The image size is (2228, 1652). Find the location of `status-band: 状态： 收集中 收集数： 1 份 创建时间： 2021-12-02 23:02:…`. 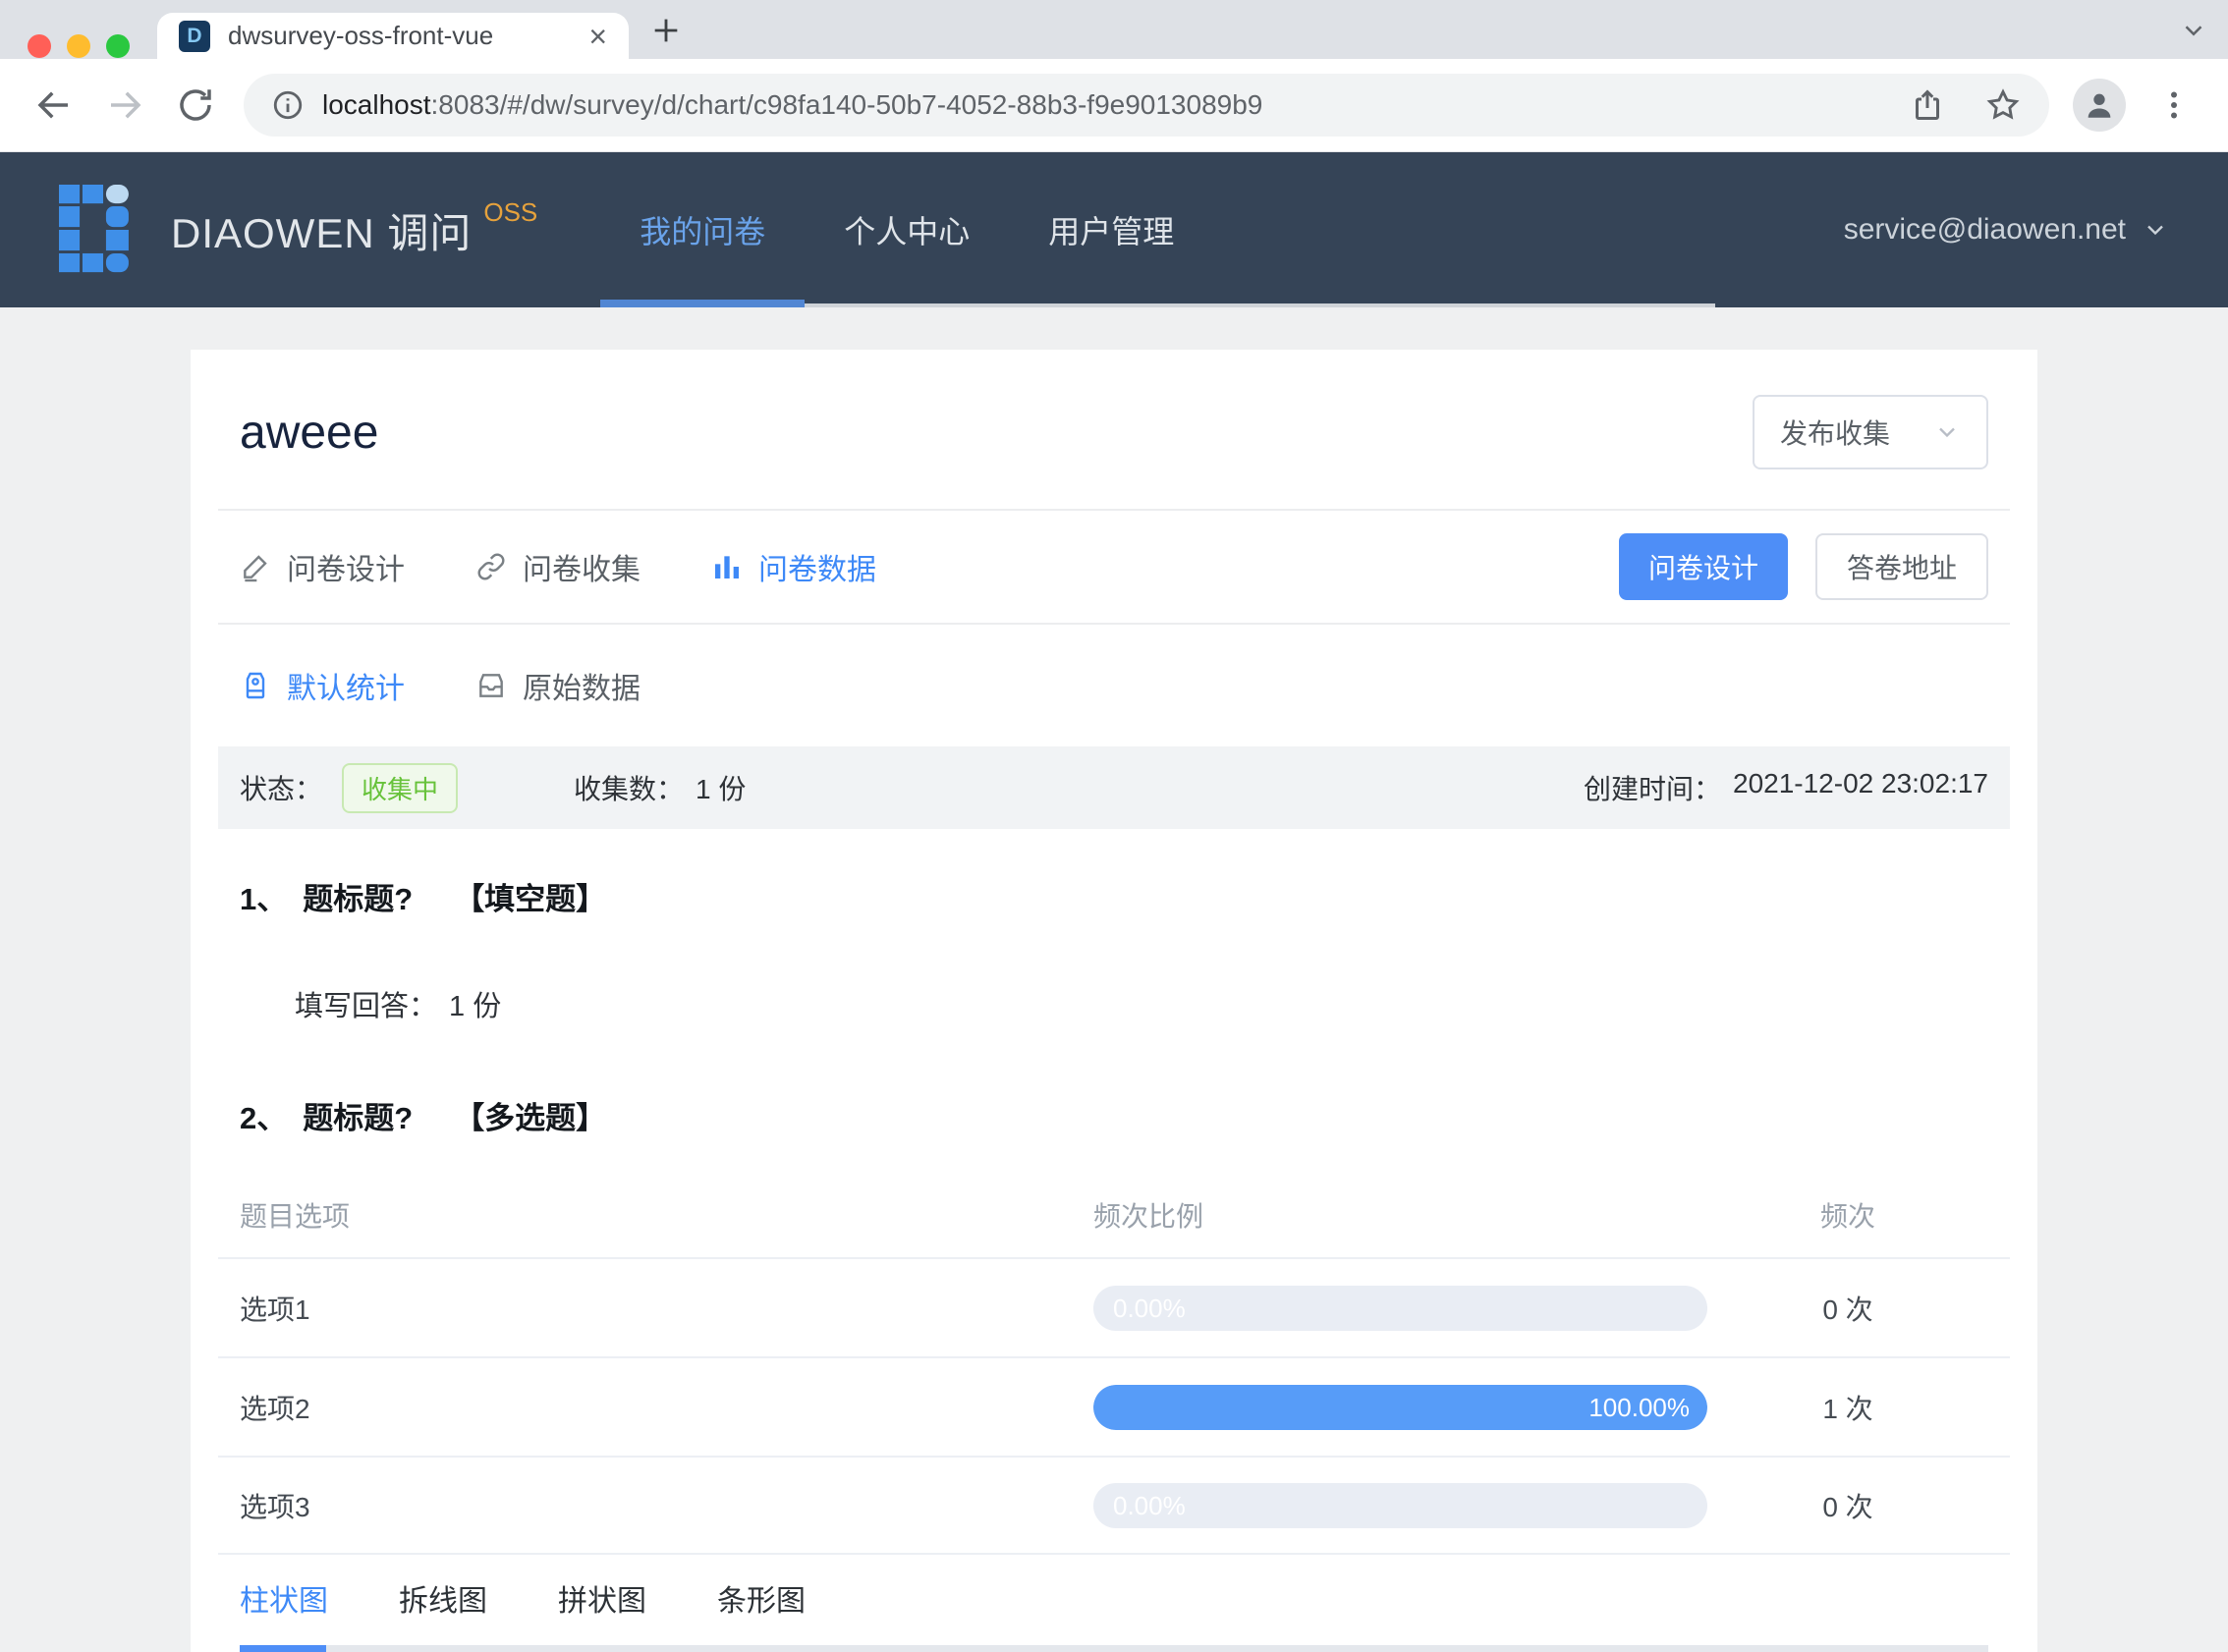

status-band: 状态： 收集中 收集数： 1 份 创建时间： 2021-12-02 23:02:… is located at coordinates (1114, 787).